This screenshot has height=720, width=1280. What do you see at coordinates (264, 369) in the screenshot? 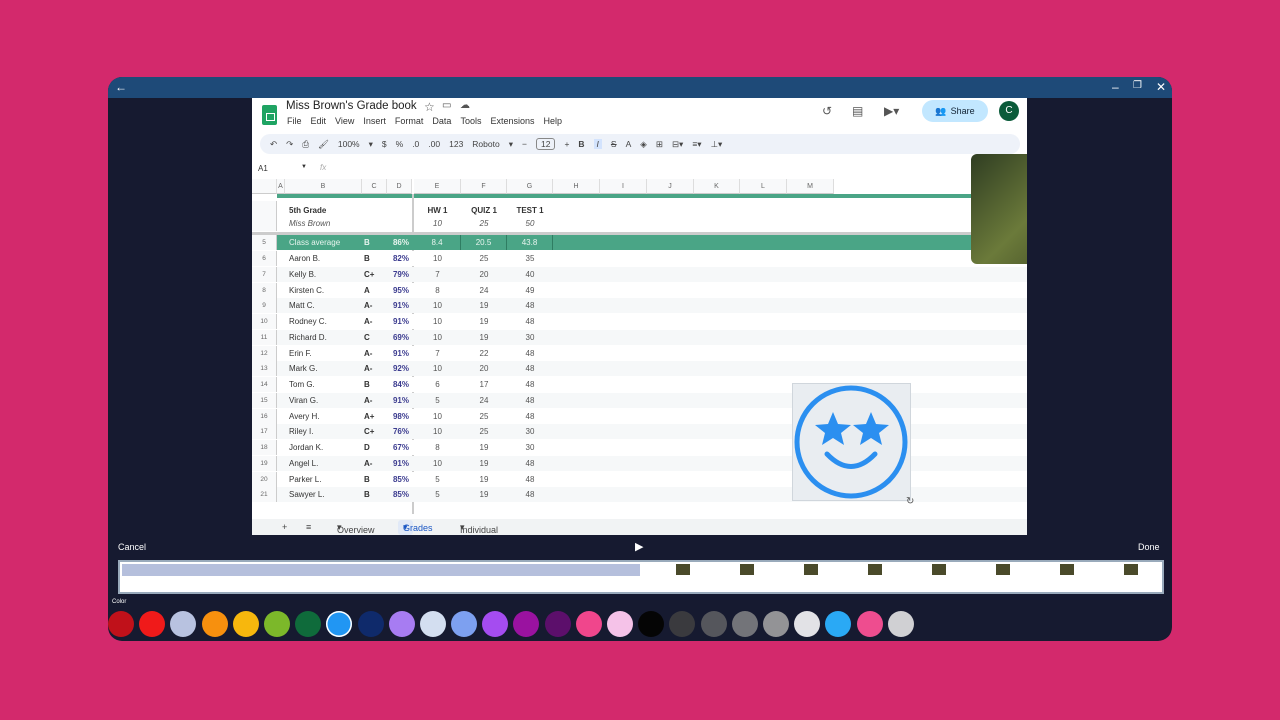
I see `row-header: 13` at bounding box center [264, 369].